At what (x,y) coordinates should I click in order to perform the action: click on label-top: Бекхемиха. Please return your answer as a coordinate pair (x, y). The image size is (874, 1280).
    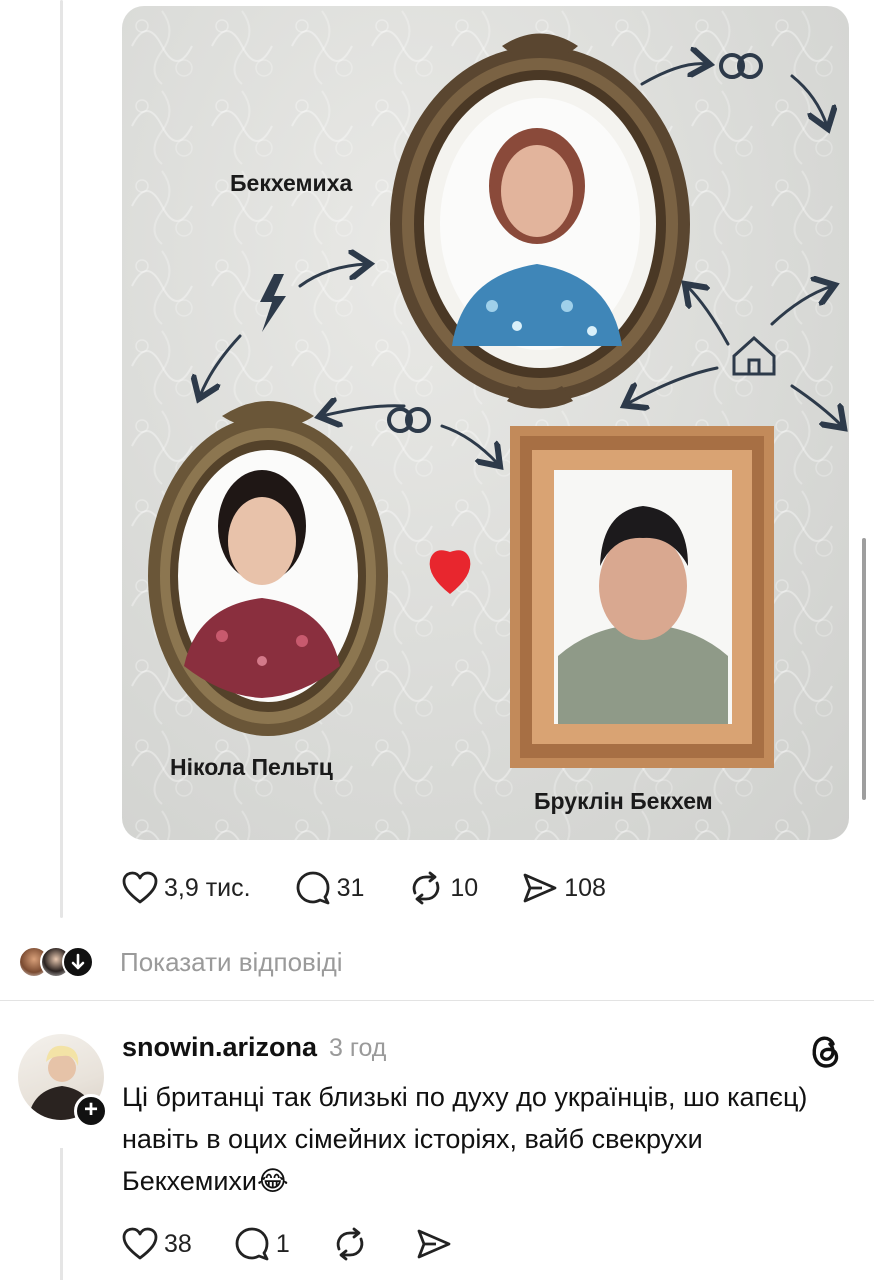
    Looking at the image, I should click on (291, 183).